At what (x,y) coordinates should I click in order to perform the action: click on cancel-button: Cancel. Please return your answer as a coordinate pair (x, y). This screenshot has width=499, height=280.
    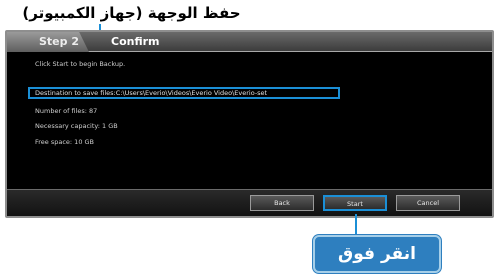
    Looking at the image, I should click on (428, 203).